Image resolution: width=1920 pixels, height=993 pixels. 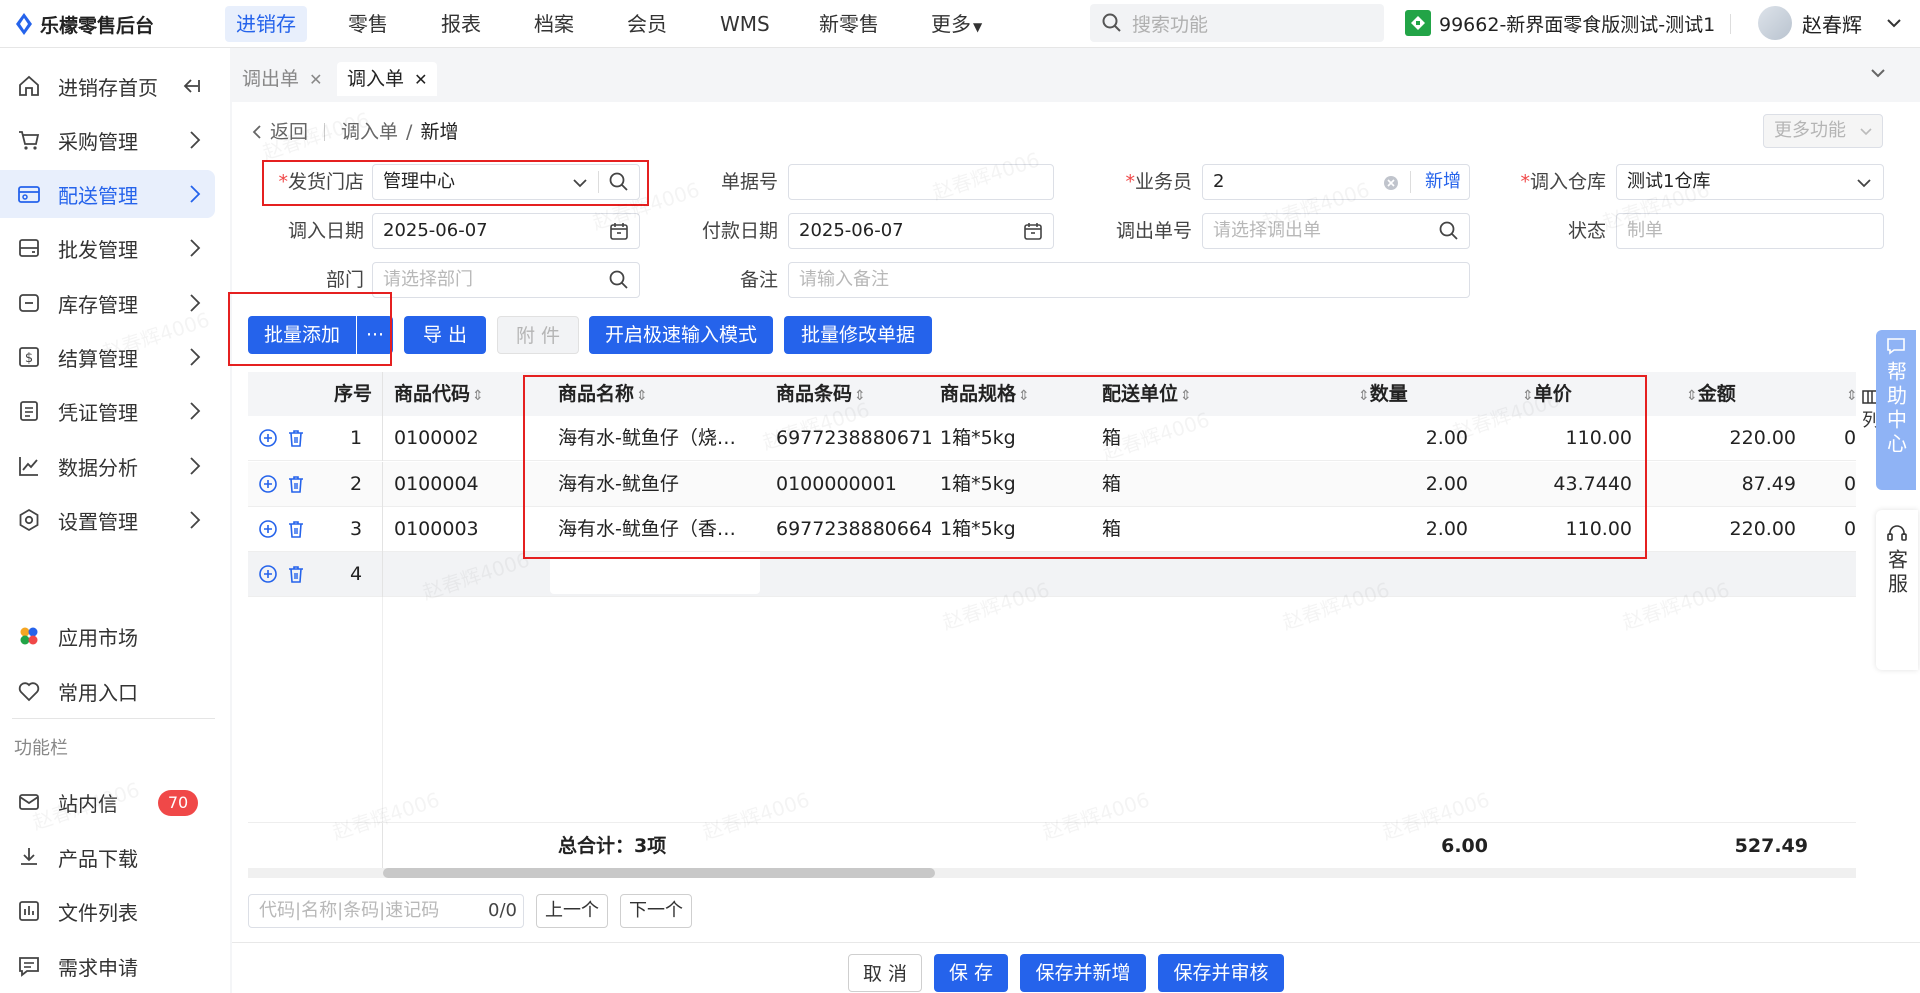 I want to click on avatar, so click(x=1775, y=23).